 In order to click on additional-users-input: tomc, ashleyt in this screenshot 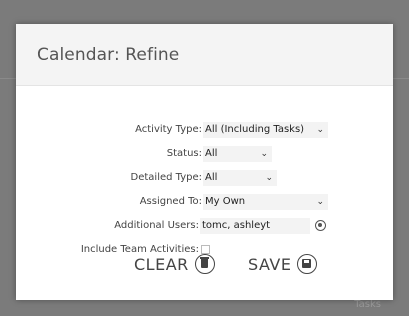, I will do `click(255, 226)`.